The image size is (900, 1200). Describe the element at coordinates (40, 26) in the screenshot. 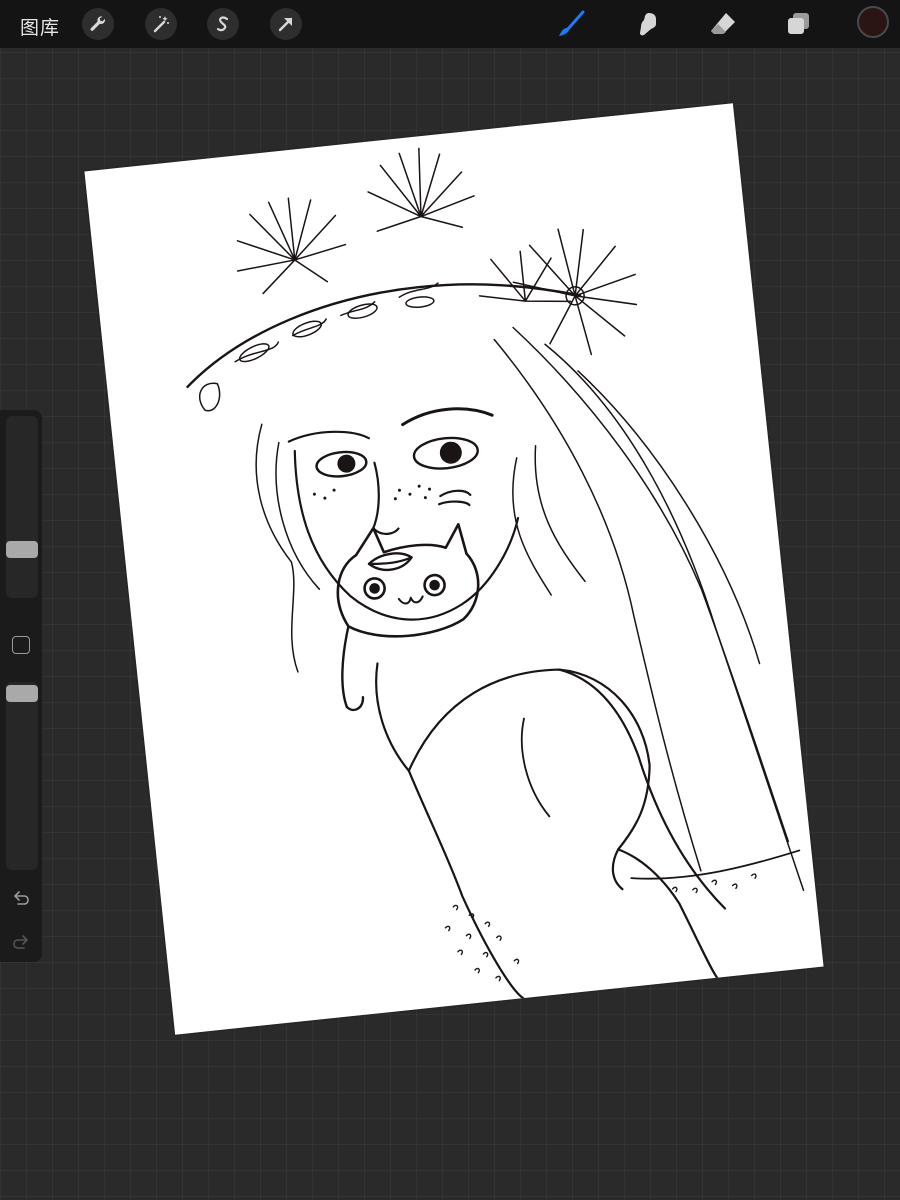

I see `gallery-button: 图库` at that location.